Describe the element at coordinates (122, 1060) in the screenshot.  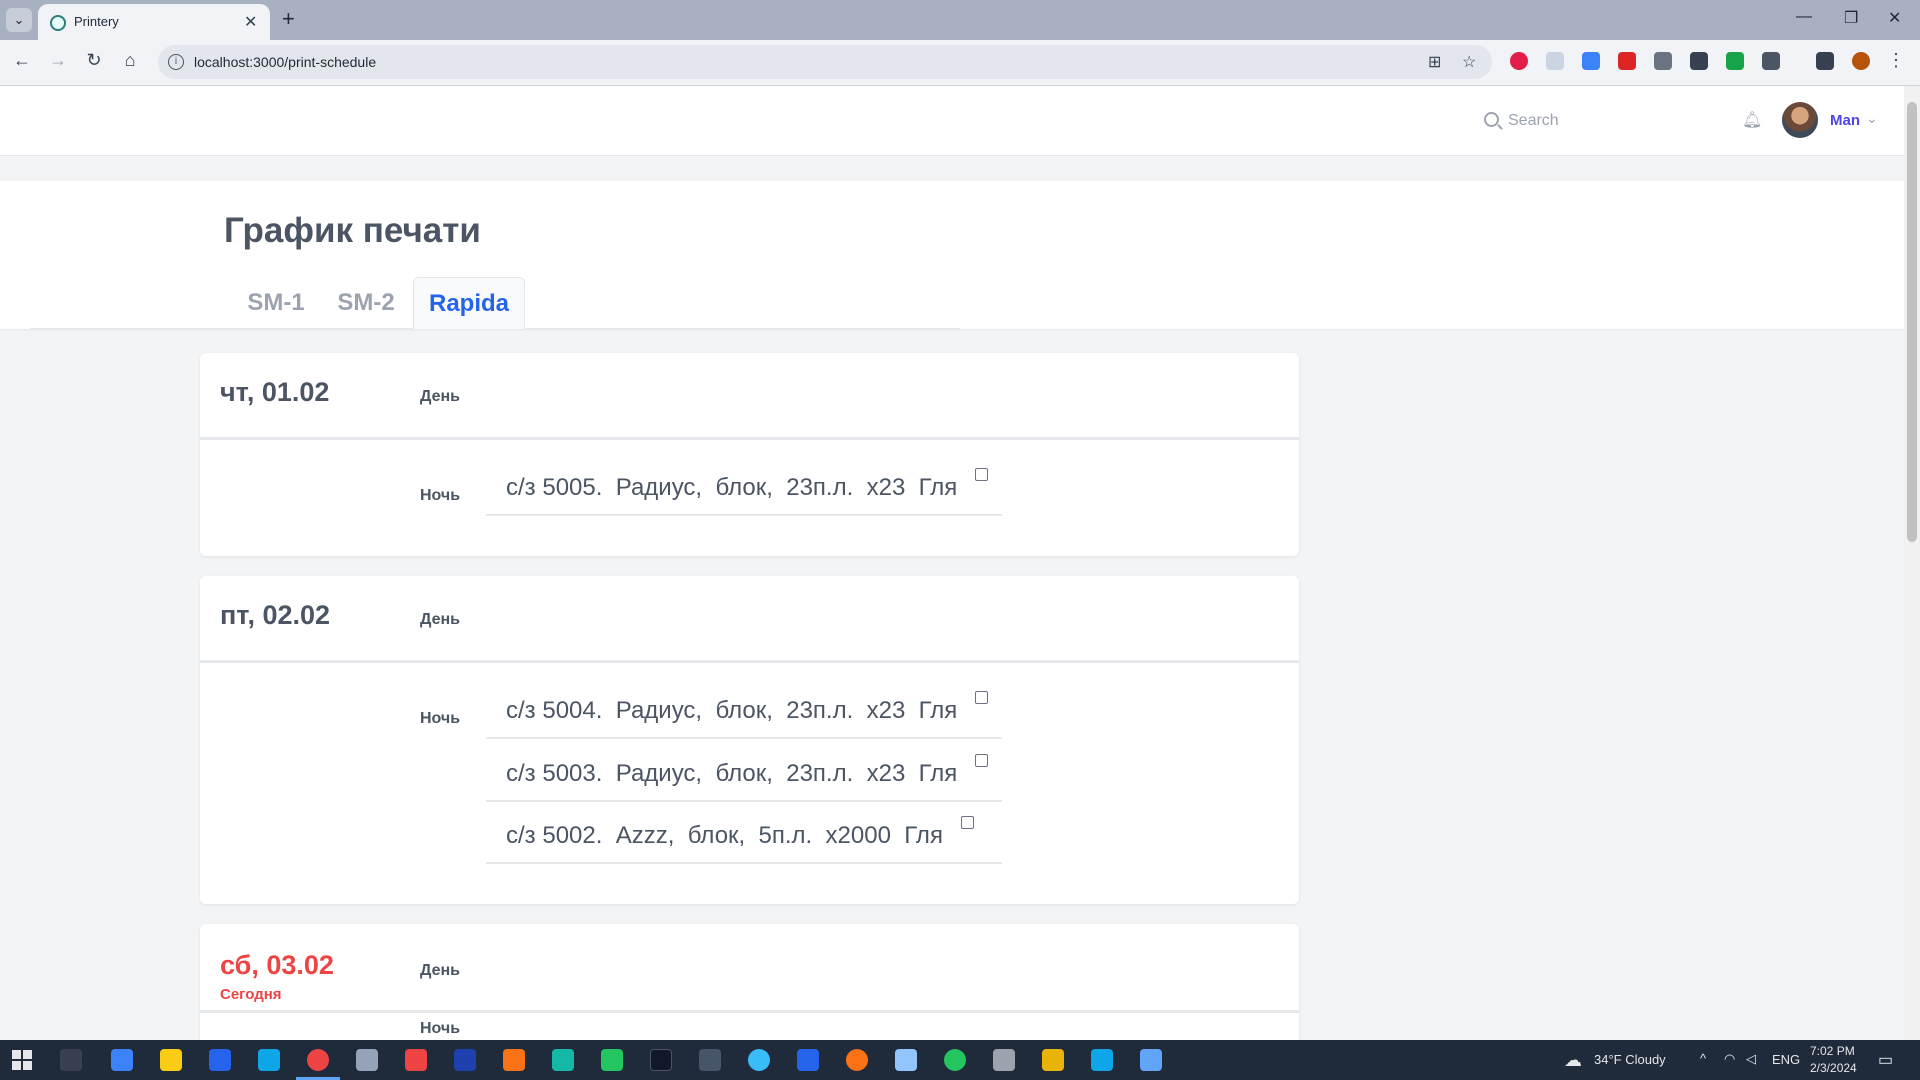
I see `calculator-icon` at that location.